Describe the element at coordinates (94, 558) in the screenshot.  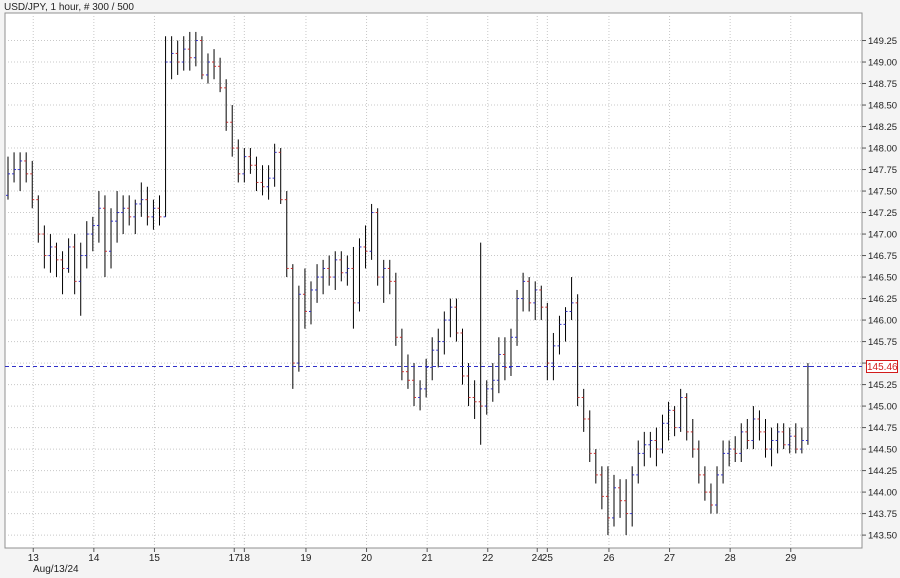
I see `x-tick-label: 14` at that location.